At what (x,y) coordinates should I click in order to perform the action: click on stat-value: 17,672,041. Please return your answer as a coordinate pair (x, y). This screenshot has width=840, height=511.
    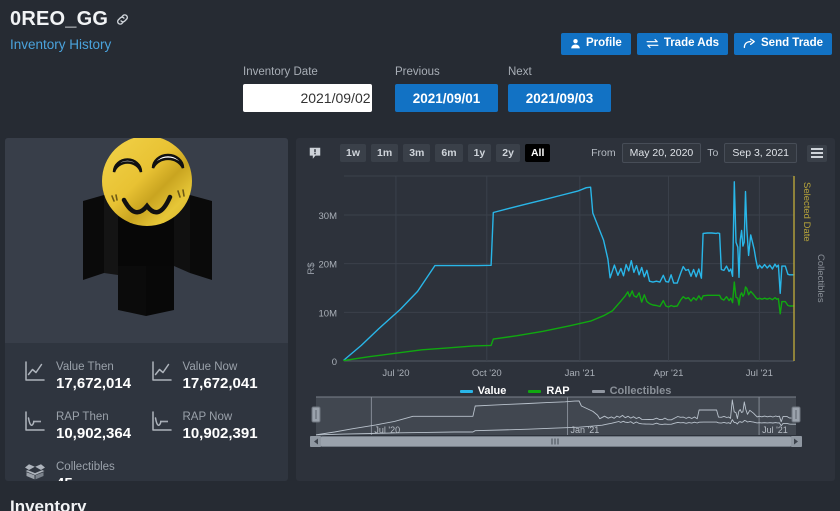
    Looking at the image, I should click on (220, 383).